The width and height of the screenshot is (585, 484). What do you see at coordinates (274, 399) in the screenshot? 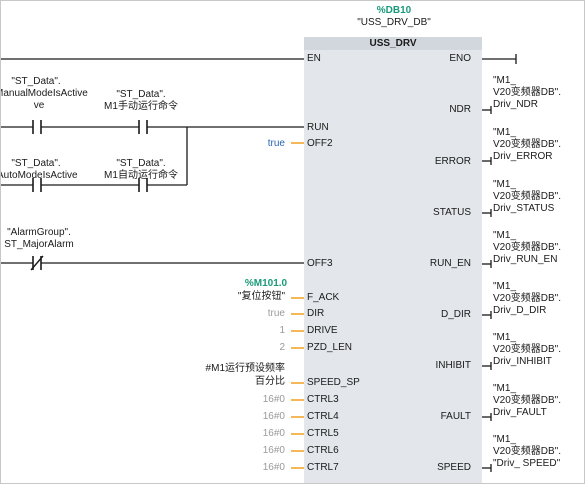
I see `ctrl3-value: 16#0` at bounding box center [274, 399].